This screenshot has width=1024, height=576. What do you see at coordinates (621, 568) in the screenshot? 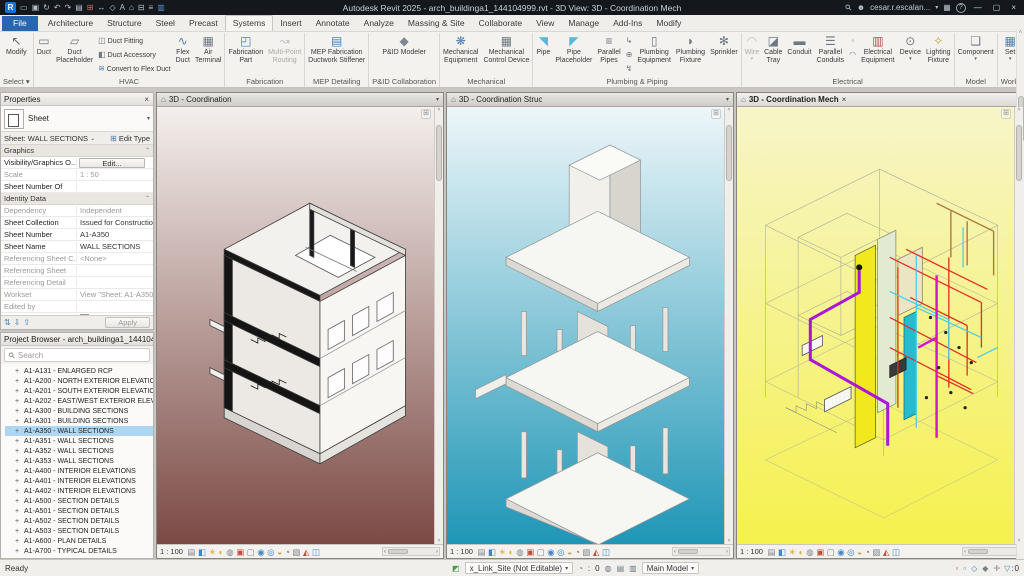
I see `design-options-icon: ▤` at bounding box center [621, 568].